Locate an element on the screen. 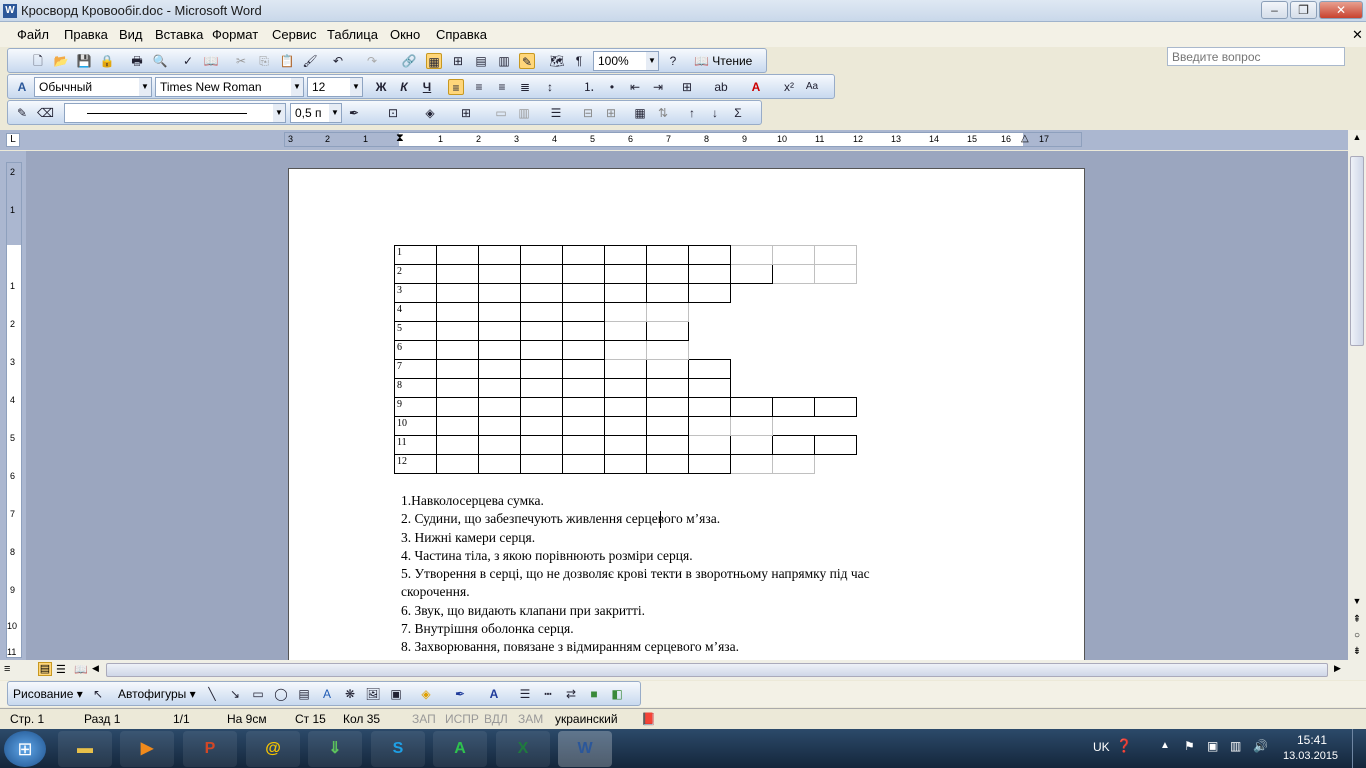 The height and width of the screenshot is (768, 1366). new-document-icon: 🗋 is located at coordinates (38, 61).